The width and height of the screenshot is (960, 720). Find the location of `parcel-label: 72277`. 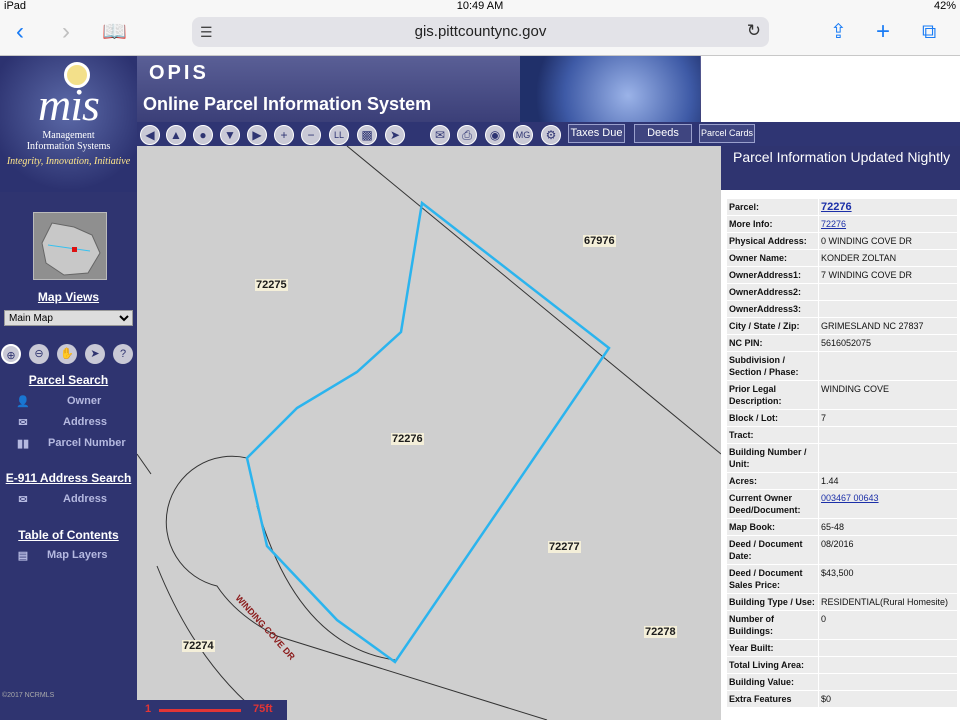

parcel-label: 72277 is located at coordinates (564, 547).